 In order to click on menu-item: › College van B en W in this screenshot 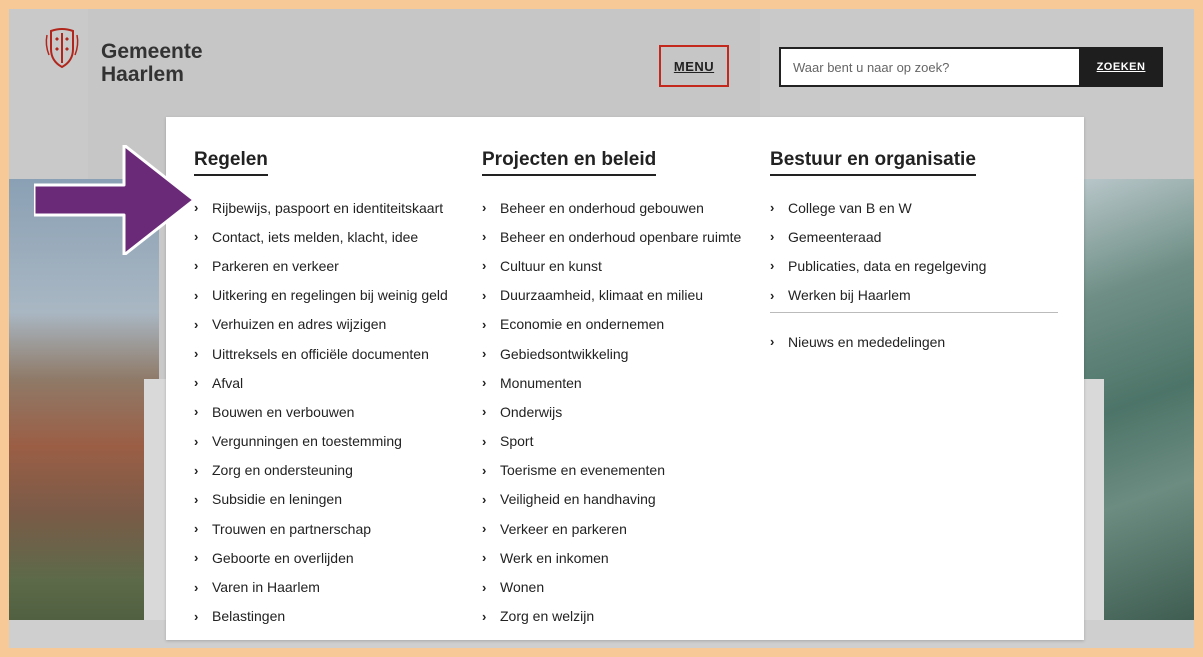, I will do `click(878, 207)`.